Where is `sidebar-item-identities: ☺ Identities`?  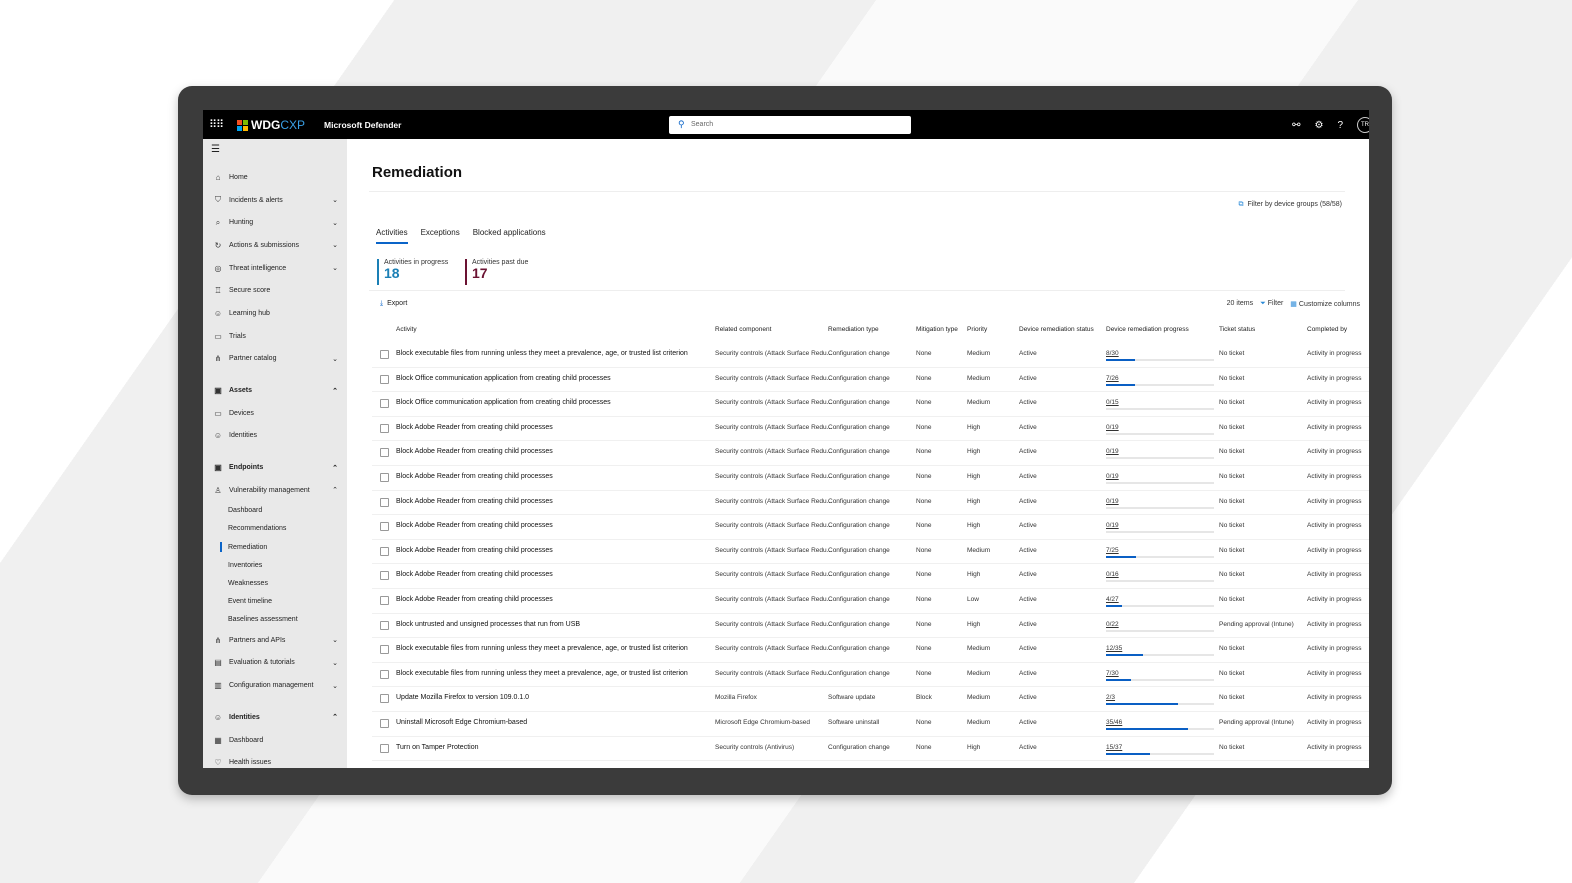
sidebar-item-identities: ☺ Identities is located at coordinates (275, 436).